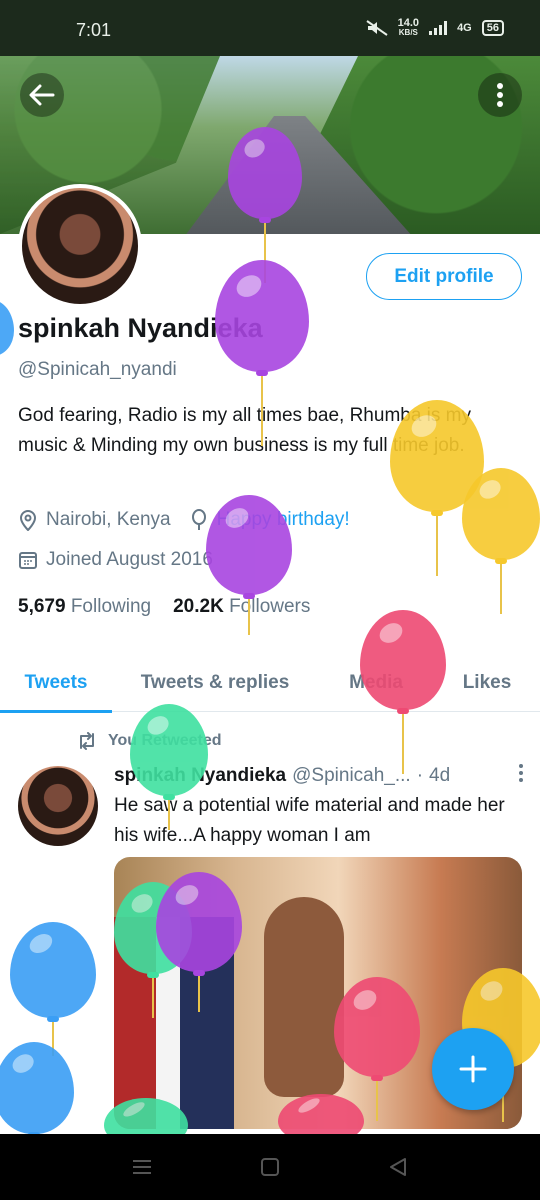 The width and height of the screenshot is (540, 1200). I want to click on status-icons: 14.0 KB/S 4G 56, so click(435, 28).